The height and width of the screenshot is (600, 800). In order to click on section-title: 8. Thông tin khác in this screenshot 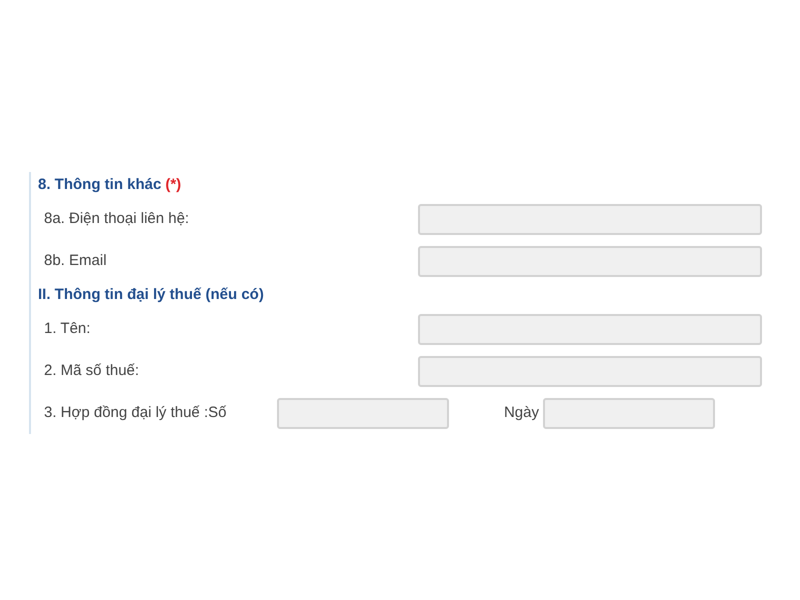, I will do `click(100, 184)`.